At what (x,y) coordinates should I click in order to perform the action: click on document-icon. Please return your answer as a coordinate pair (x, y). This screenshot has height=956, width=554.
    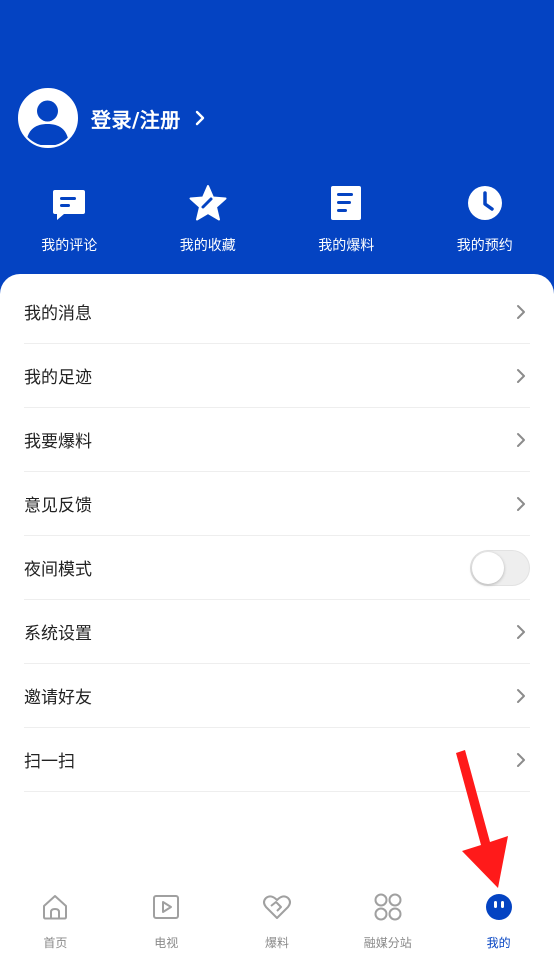
    Looking at the image, I should click on (346, 203).